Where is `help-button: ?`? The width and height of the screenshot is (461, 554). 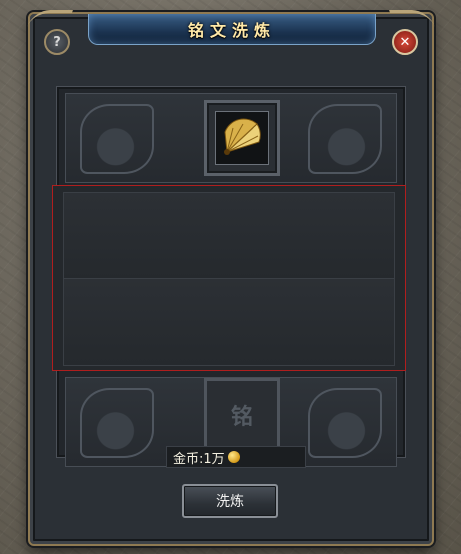 help-button: ? is located at coordinates (57, 42).